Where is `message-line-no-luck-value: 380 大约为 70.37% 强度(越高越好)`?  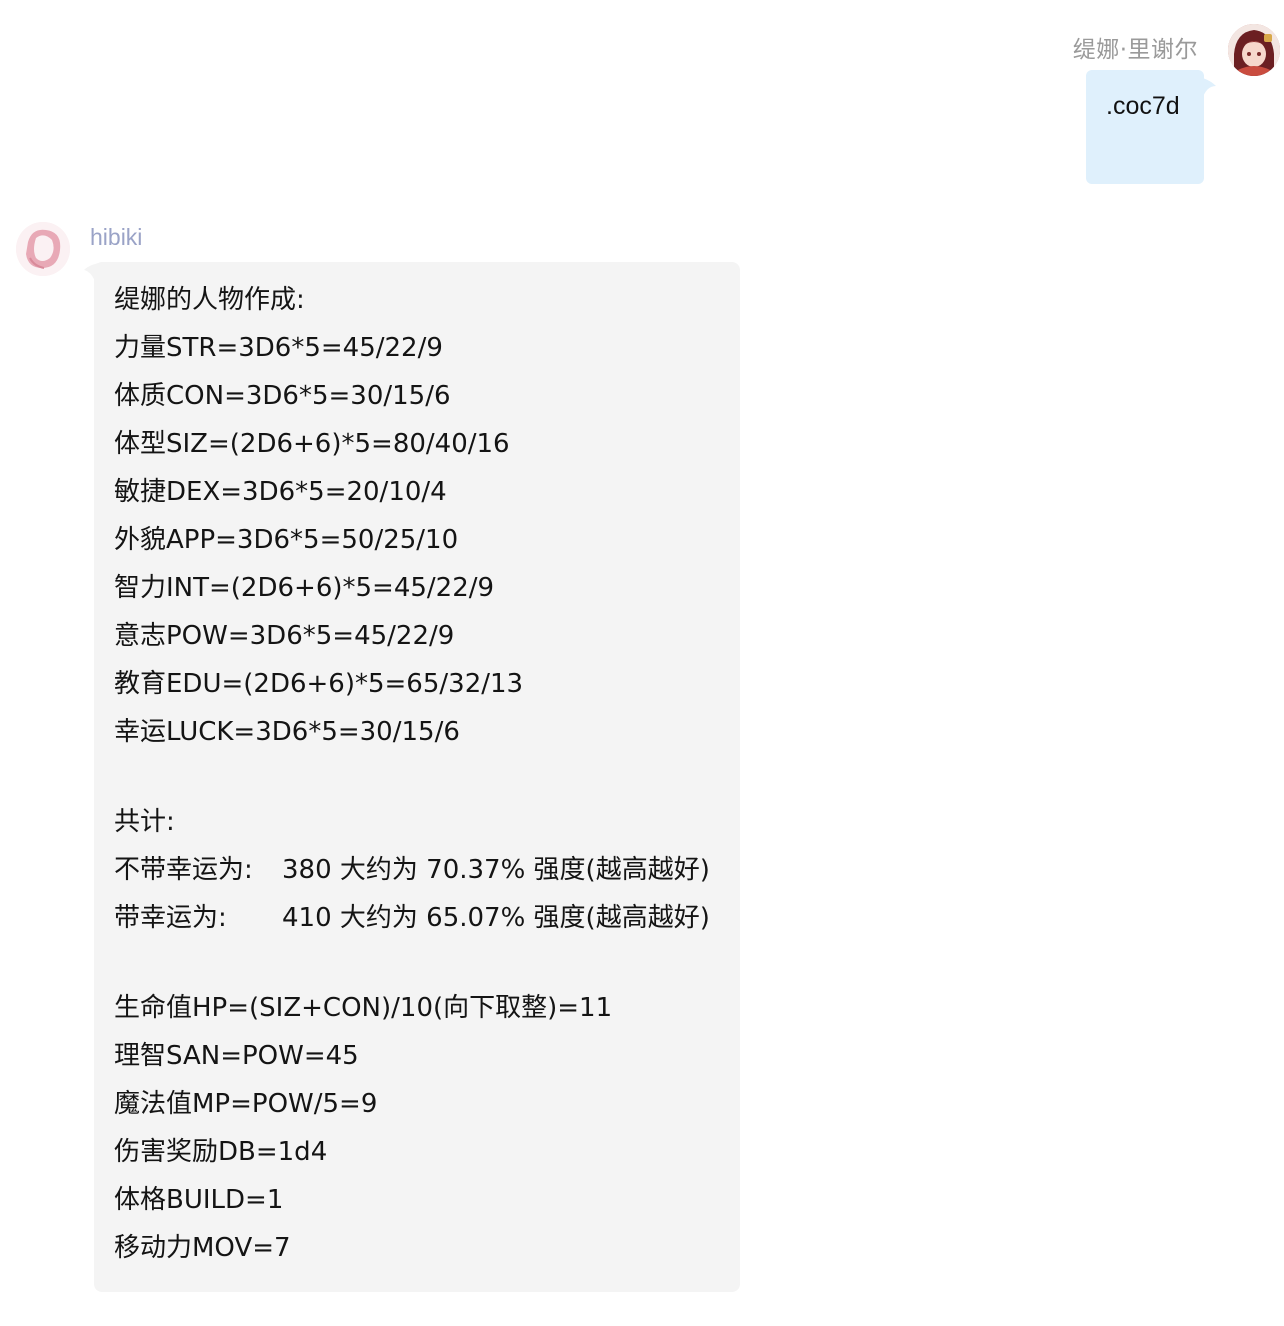 message-line-no-luck-value: 380 大约为 70.37% 强度(越高越好) is located at coordinates (496, 870).